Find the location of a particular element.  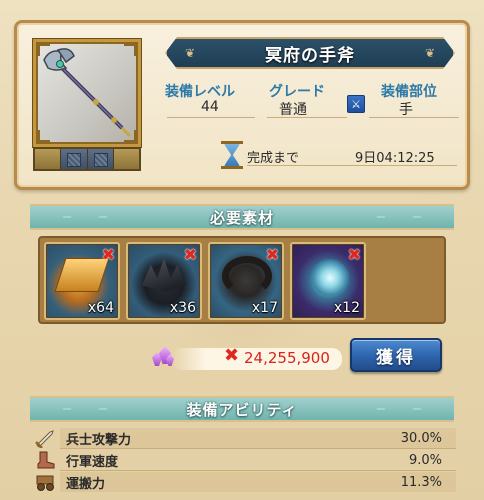

completion-timer: 9日04:12:25 is located at coordinates (395, 158).